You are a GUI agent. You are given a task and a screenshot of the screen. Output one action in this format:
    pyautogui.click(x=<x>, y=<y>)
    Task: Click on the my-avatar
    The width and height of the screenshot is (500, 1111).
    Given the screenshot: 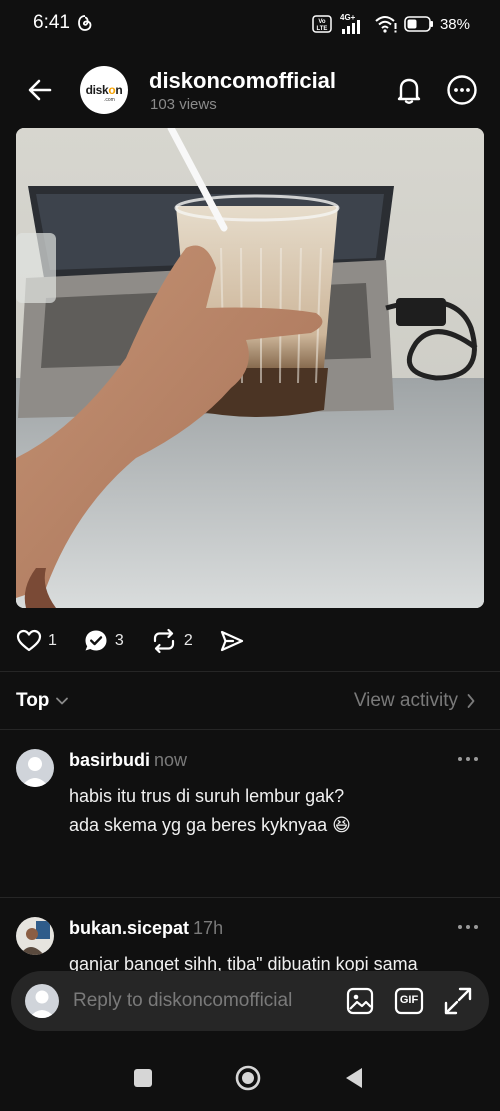 What is the action you would take?
    pyautogui.click(x=42, y=1001)
    